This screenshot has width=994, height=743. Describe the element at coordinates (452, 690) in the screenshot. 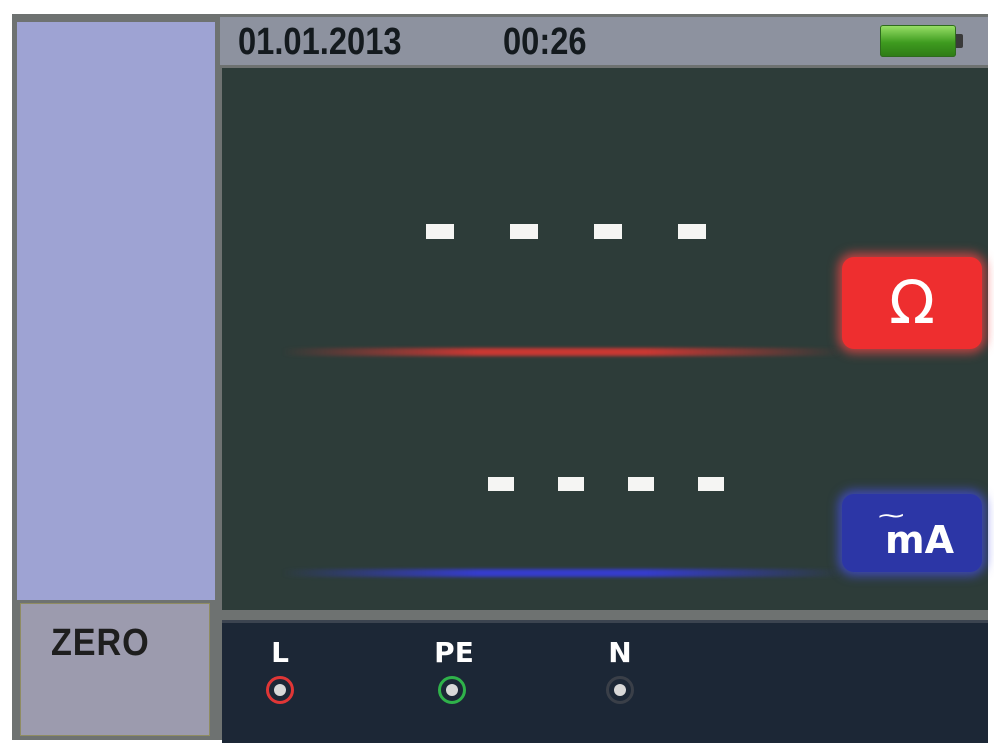

I see `terminal-pe-socket-icon` at that location.